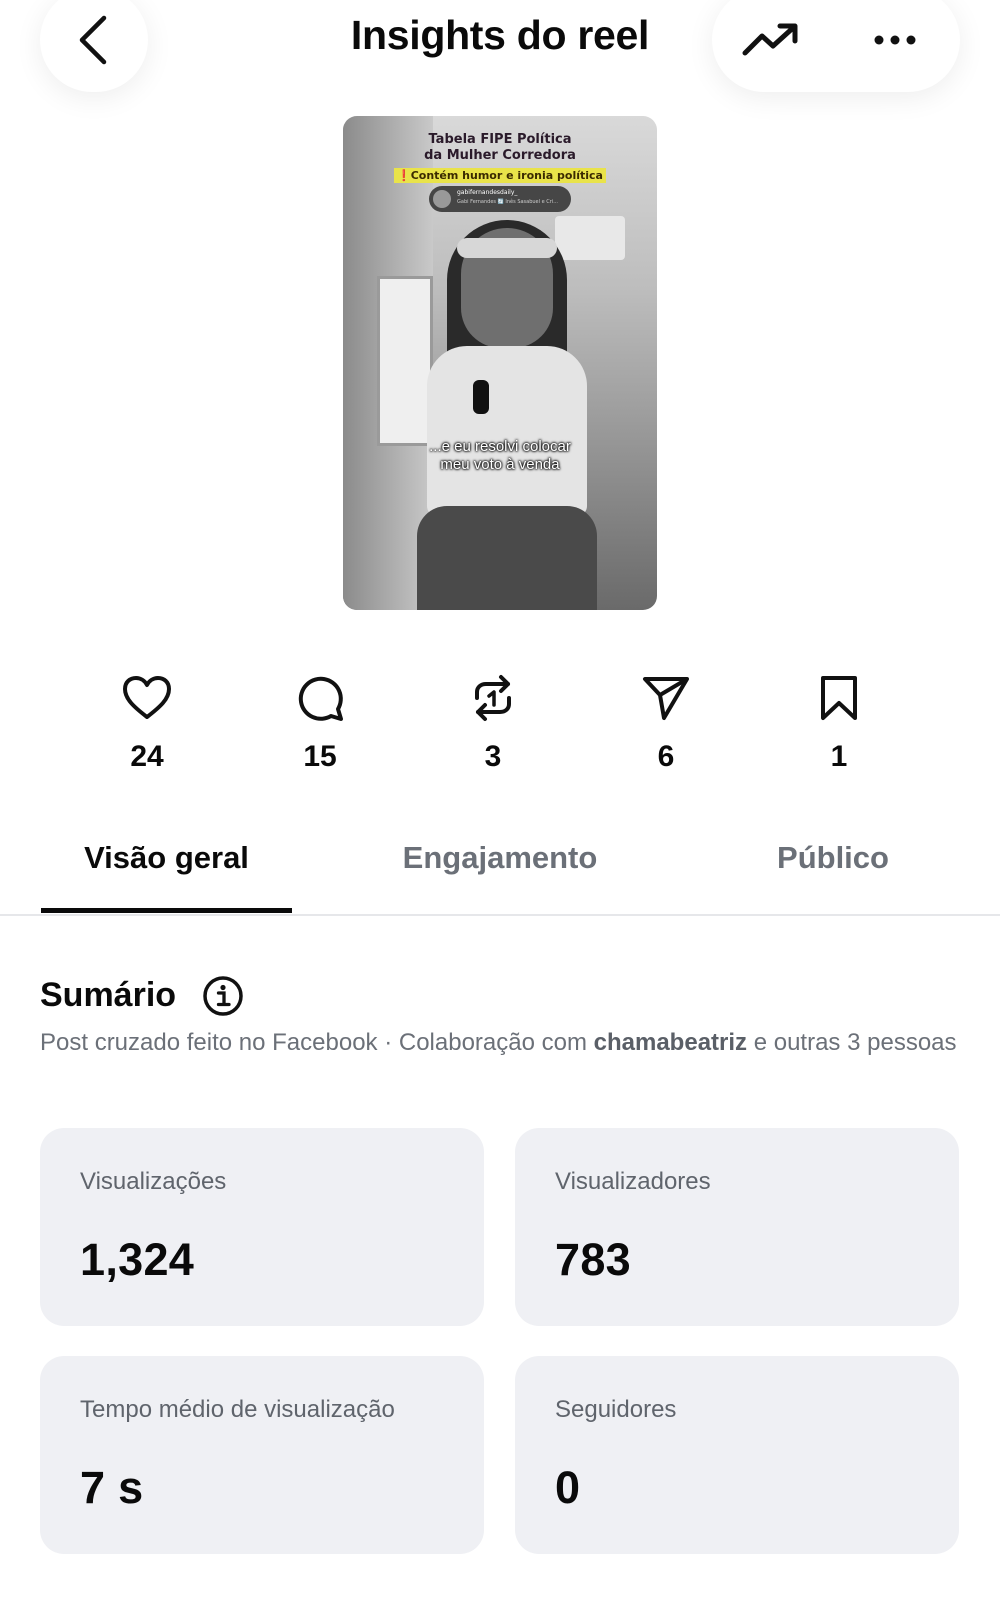 The image size is (1000, 1600). I want to click on metric-card-avg-watch-time: Tempo médio de visualização 7 s, so click(262, 1455).